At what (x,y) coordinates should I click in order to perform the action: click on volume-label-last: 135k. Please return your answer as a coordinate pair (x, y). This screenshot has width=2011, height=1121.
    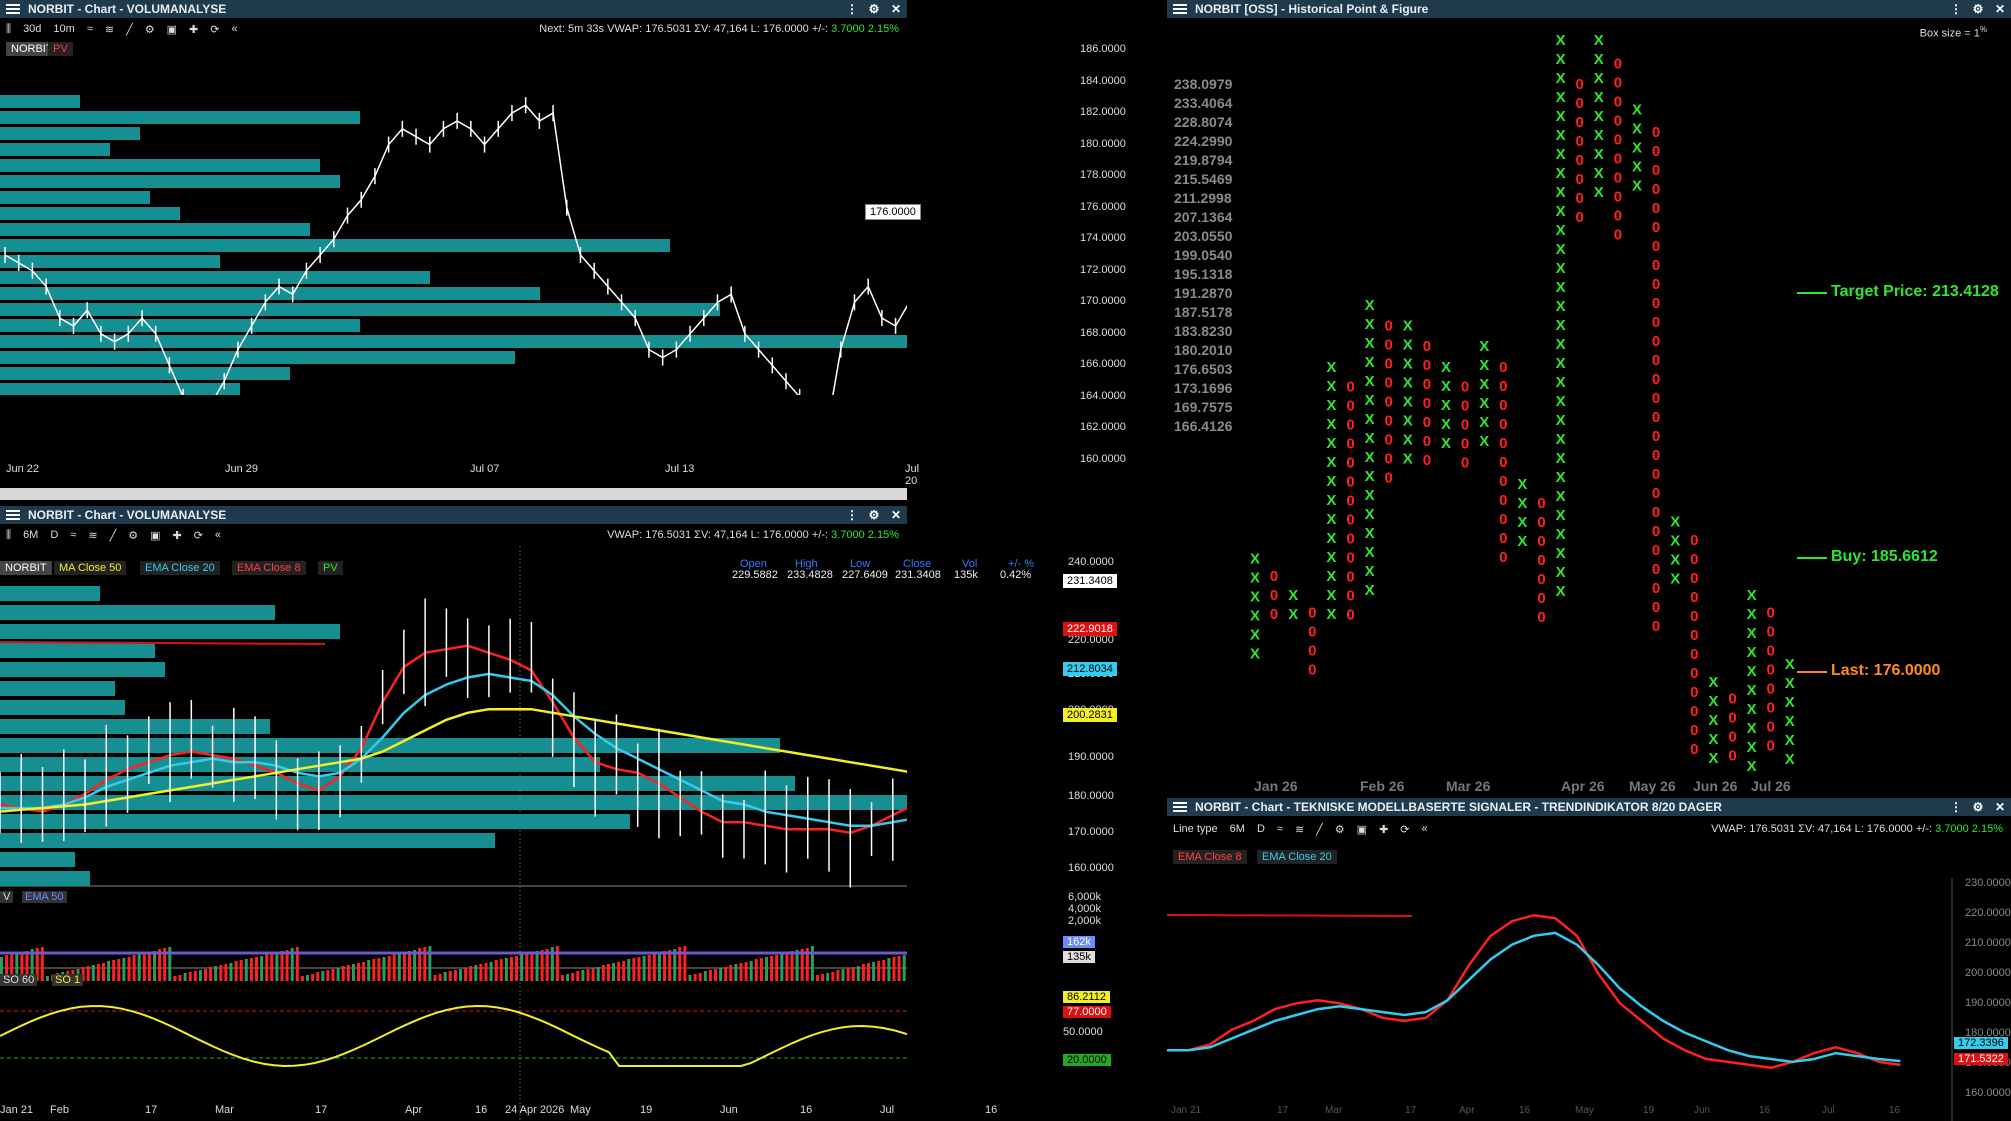
    Looking at the image, I should click on (1079, 957).